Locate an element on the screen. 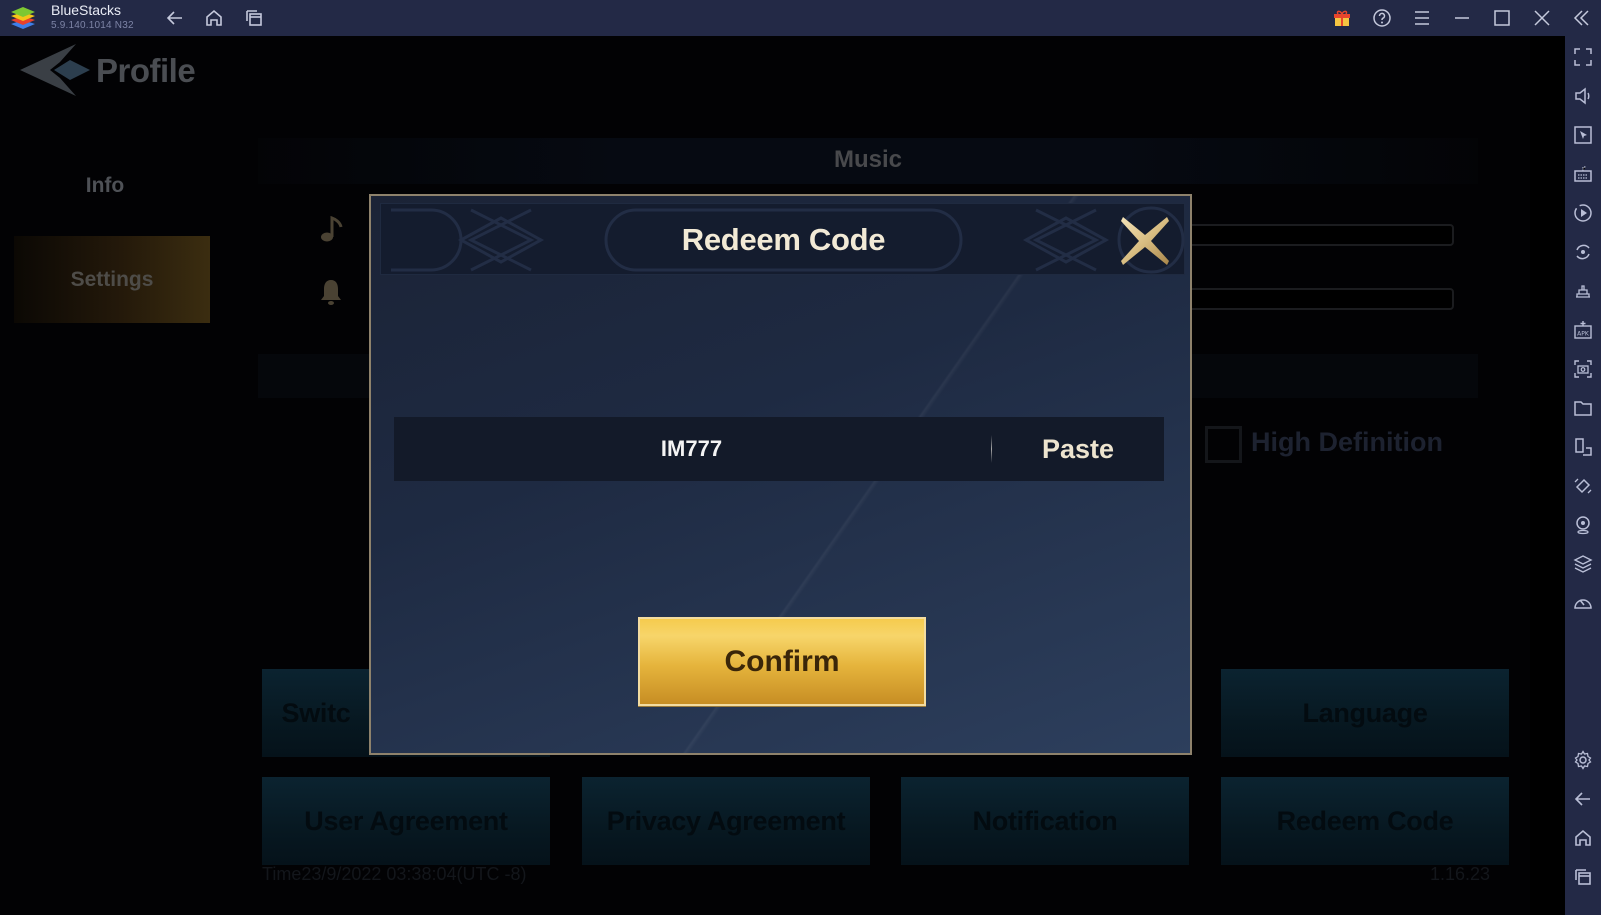  app-name: BlueStacks is located at coordinates (86, 10).